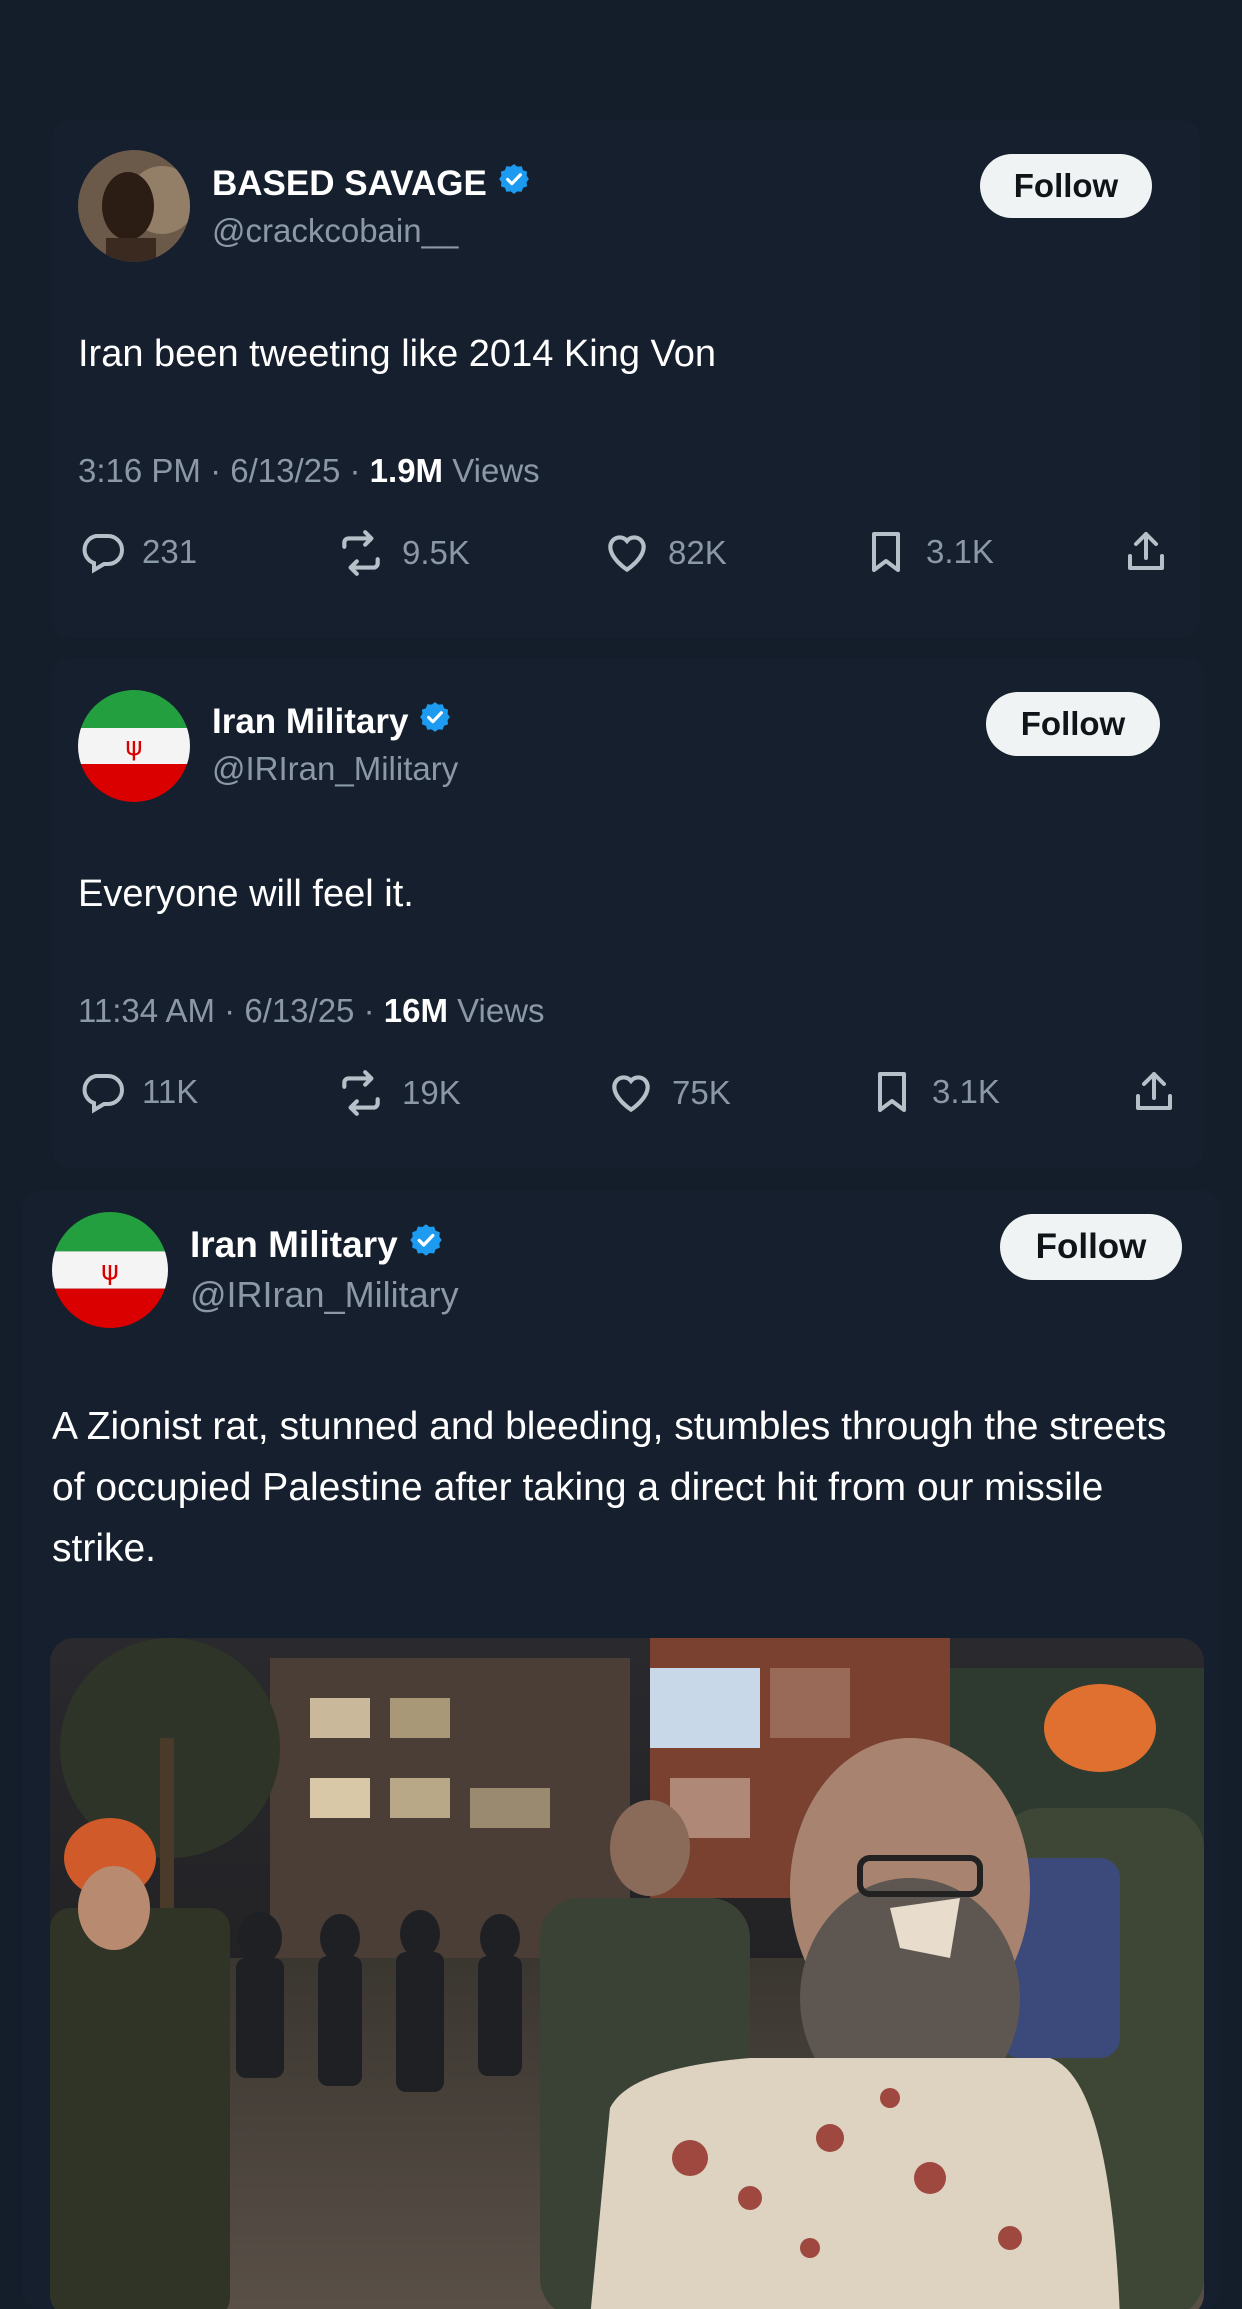  What do you see at coordinates (170, 1091) in the screenshot?
I see `reply-count: 11K` at bounding box center [170, 1091].